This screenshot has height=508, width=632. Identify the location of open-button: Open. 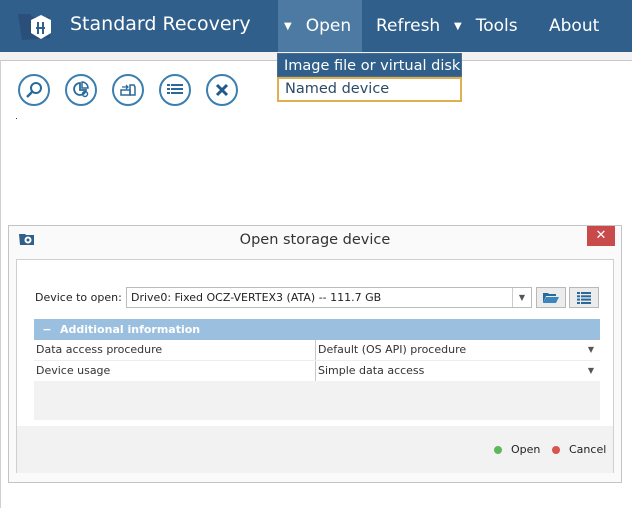
(517, 449).